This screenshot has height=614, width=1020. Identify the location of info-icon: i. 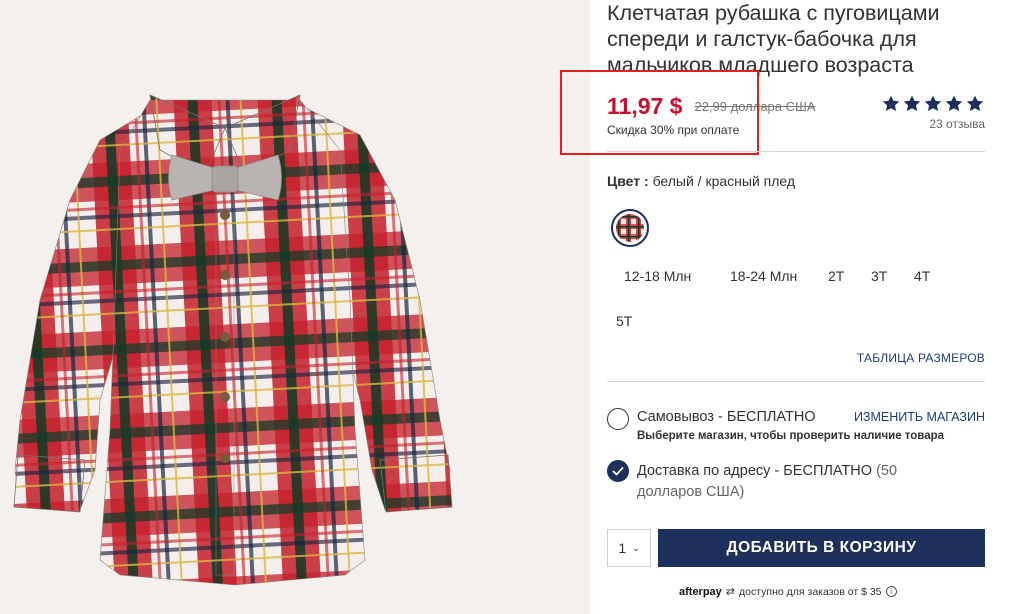
(891, 591).